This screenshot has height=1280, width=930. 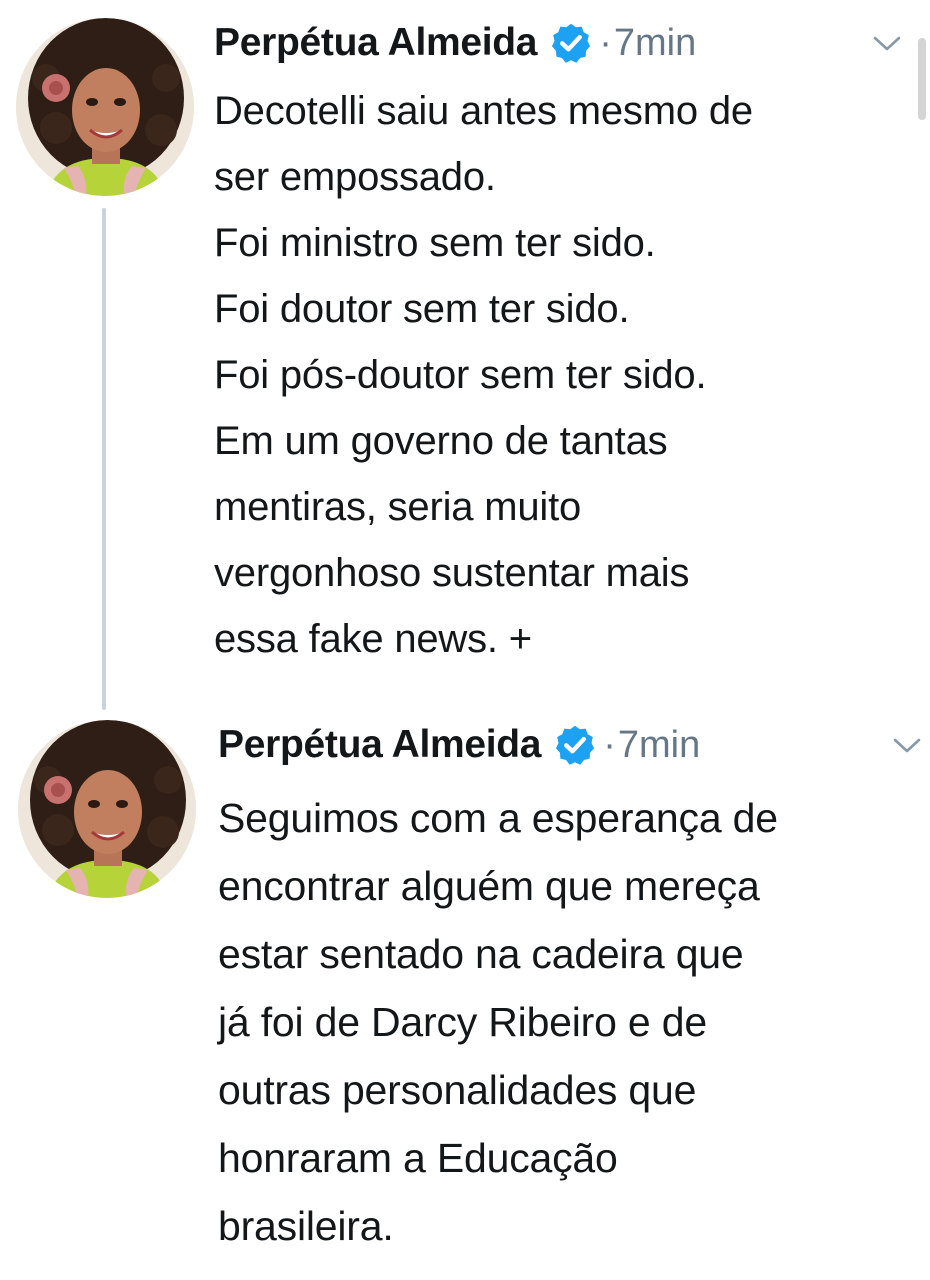 I want to click on scrollbar, so click(x=922, y=79).